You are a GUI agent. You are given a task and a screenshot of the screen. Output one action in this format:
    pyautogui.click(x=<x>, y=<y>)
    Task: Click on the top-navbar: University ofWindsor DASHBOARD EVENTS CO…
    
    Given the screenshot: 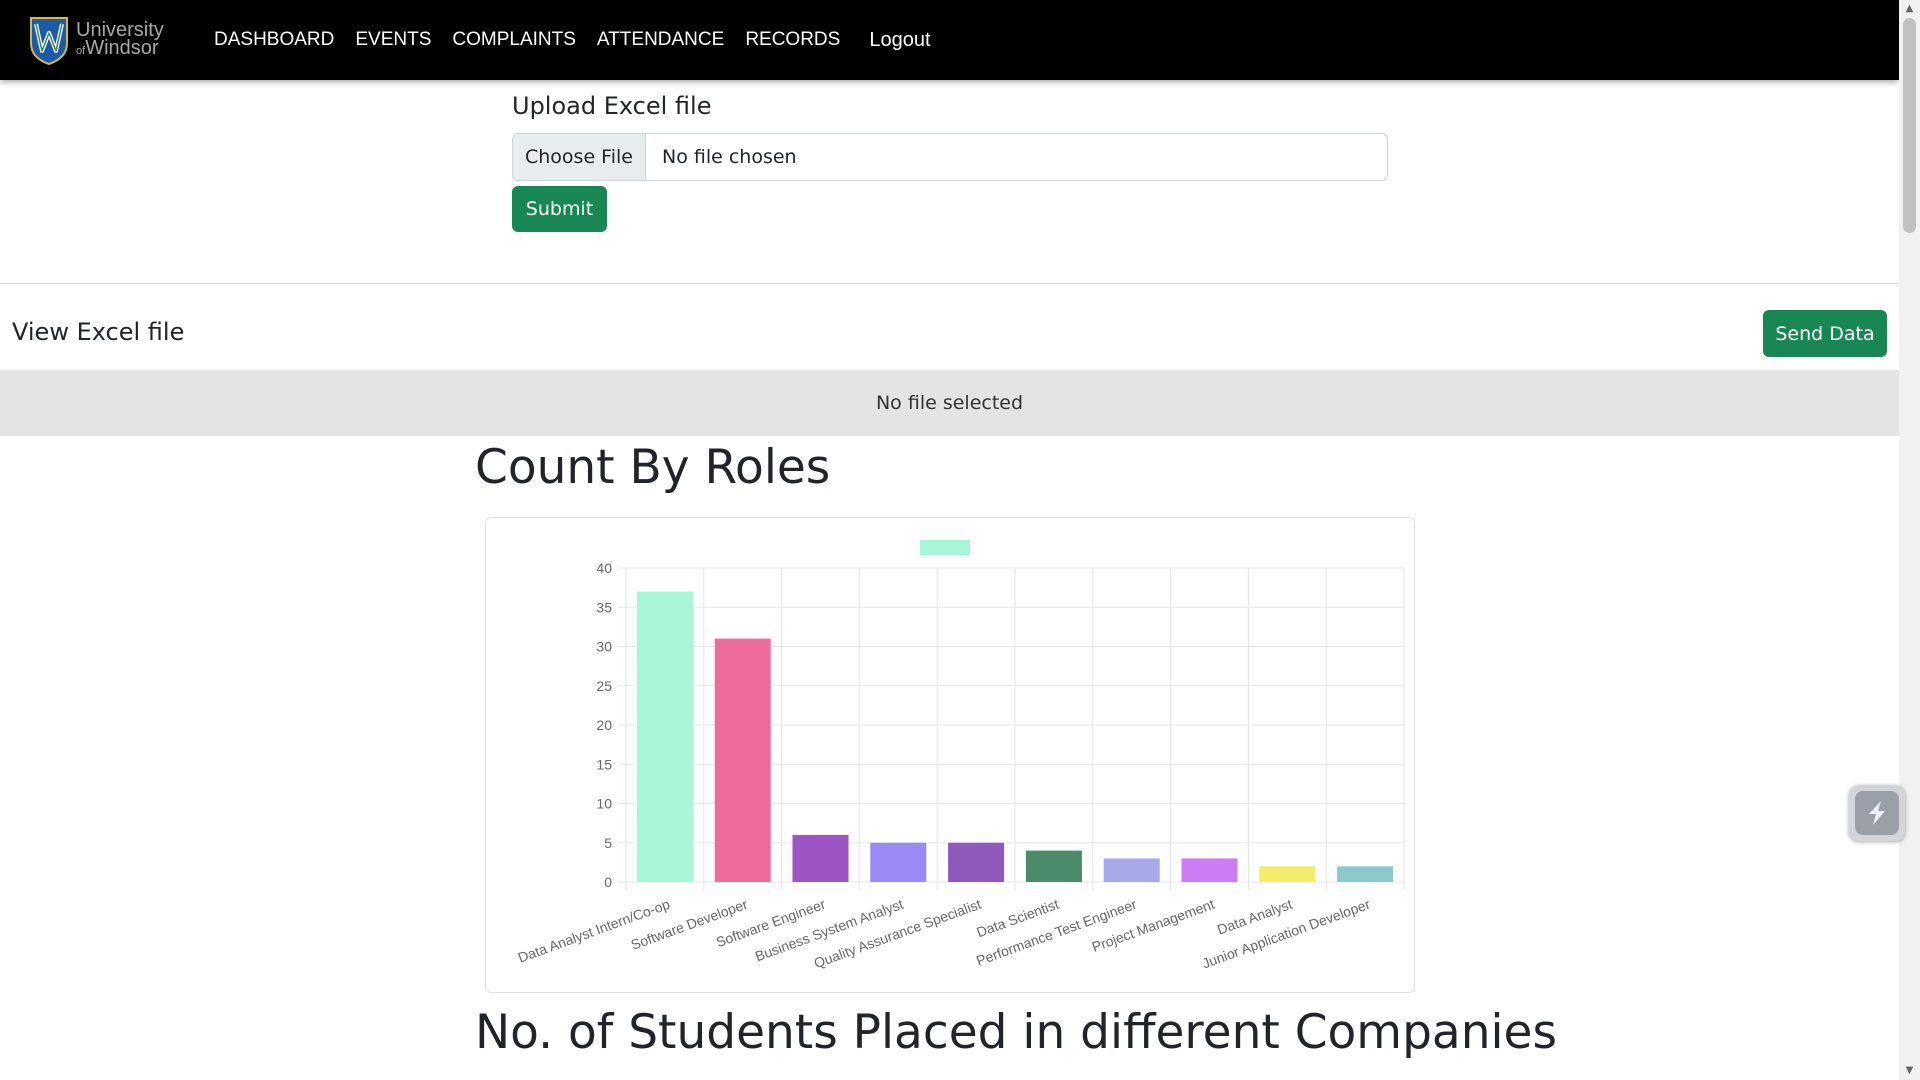 What is the action you would take?
    pyautogui.click(x=949, y=40)
    